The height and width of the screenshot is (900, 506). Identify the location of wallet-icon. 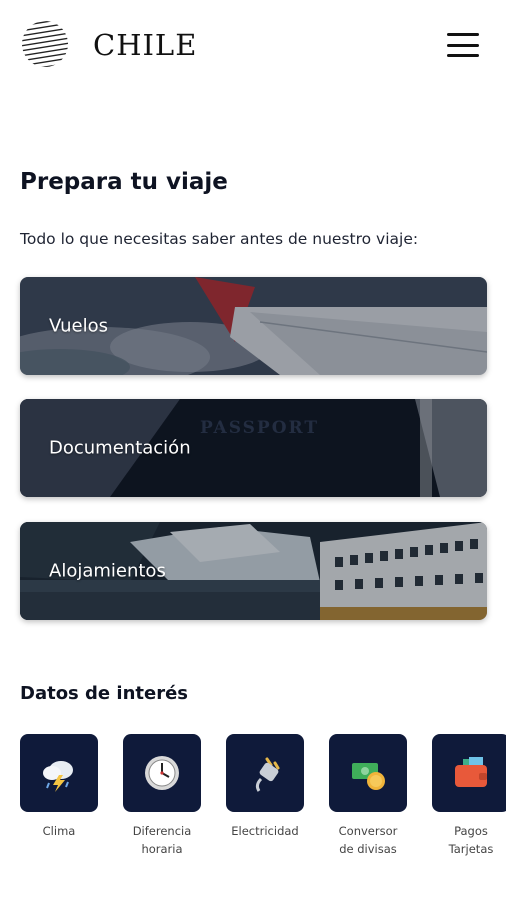
(471, 772).